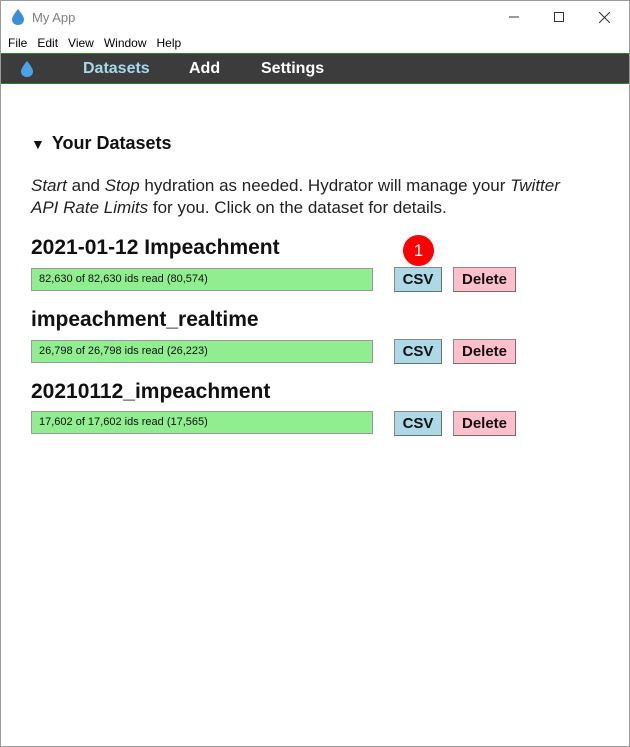  I want to click on menu-bar: File Edit View Window Help, so click(315, 43).